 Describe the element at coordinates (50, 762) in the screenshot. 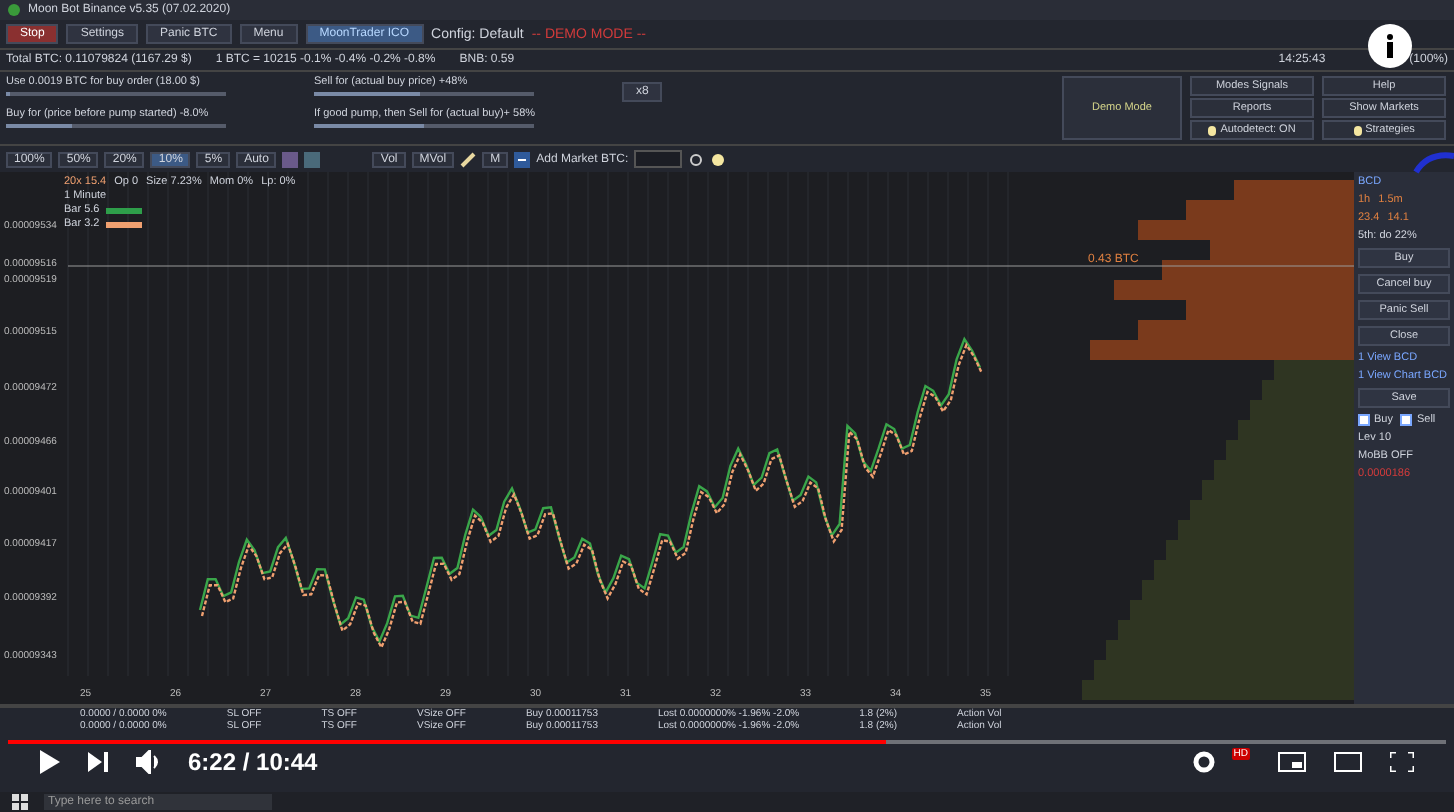

I see `play-icon` at that location.